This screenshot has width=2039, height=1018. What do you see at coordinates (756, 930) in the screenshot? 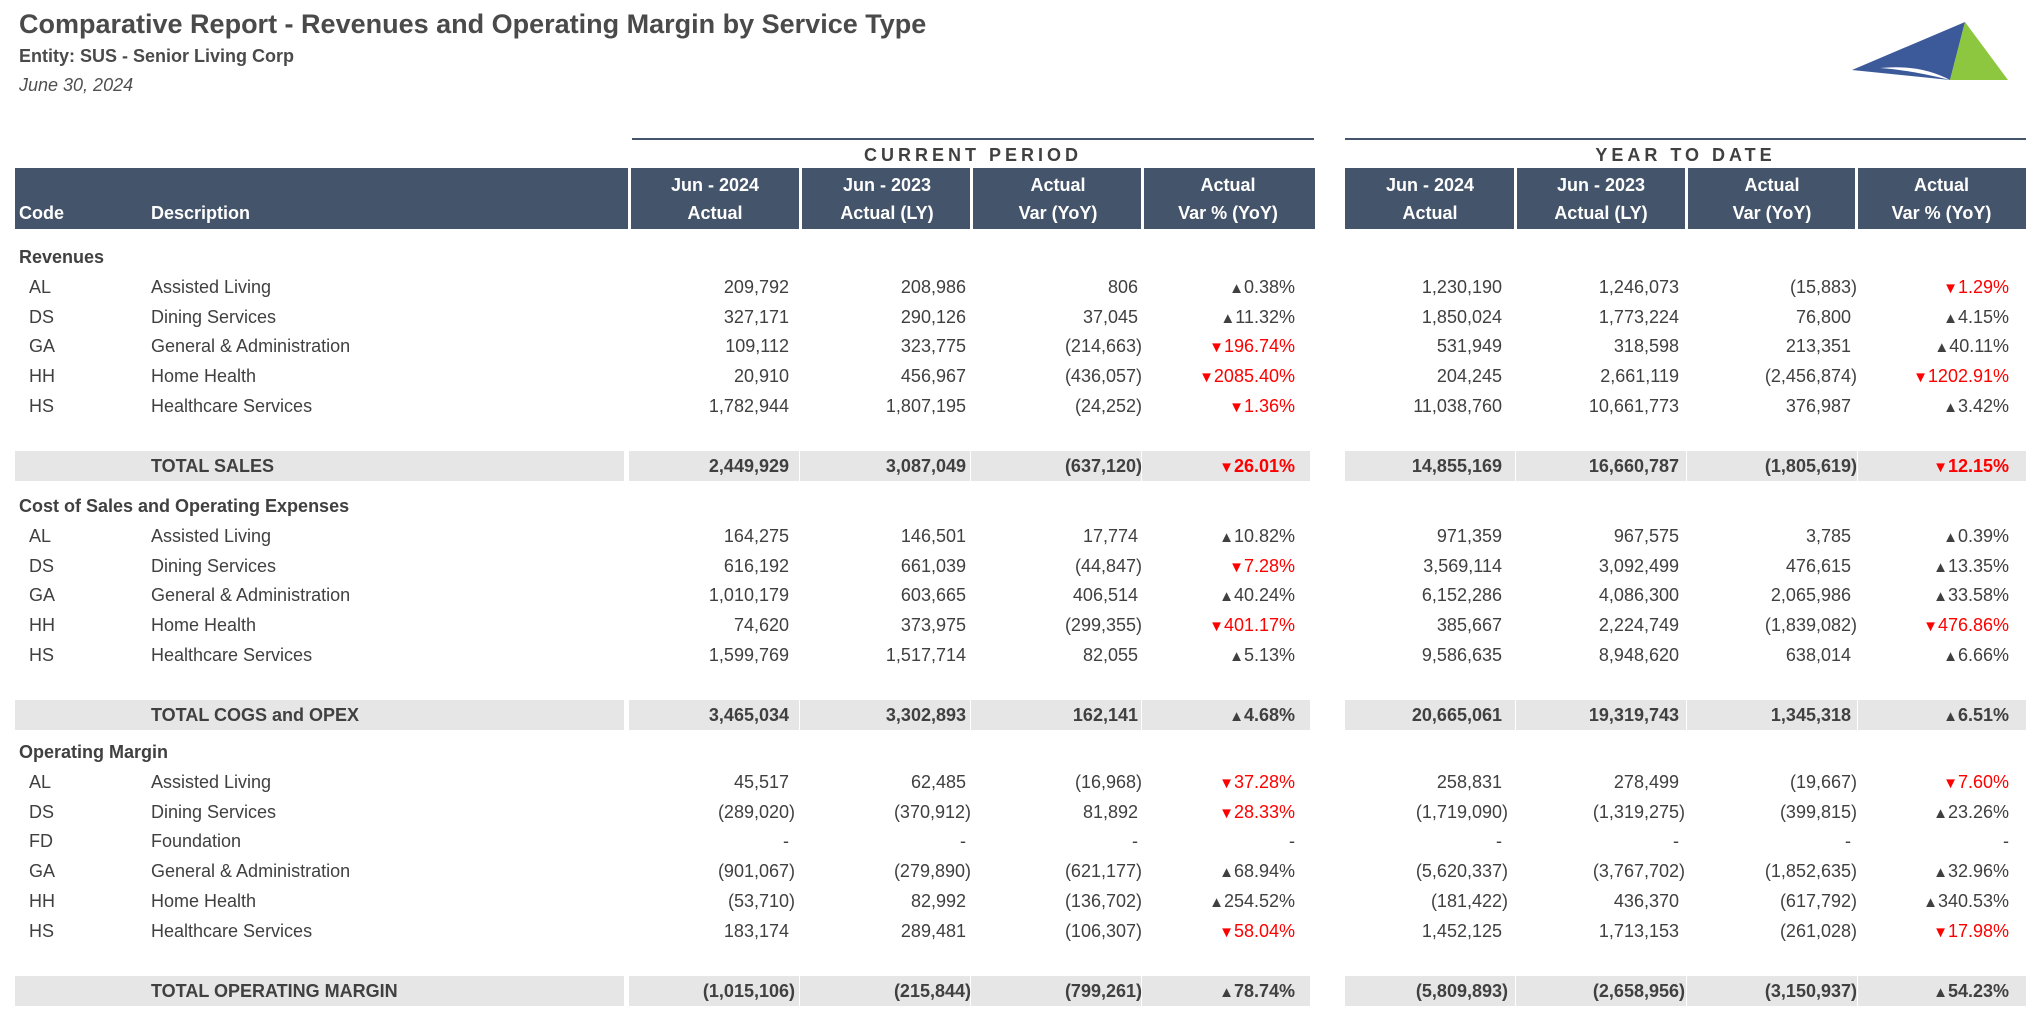
I see `cell-value: 183,174` at bounding box center [756, 930].